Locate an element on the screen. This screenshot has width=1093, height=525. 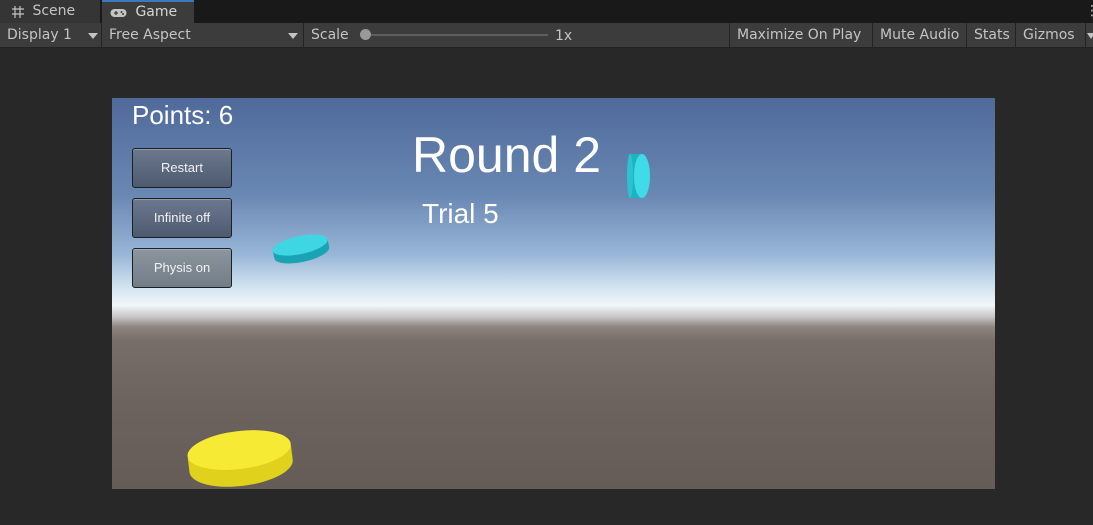
physics-toggle-button: Physis on is located at coordinates (182, 268).